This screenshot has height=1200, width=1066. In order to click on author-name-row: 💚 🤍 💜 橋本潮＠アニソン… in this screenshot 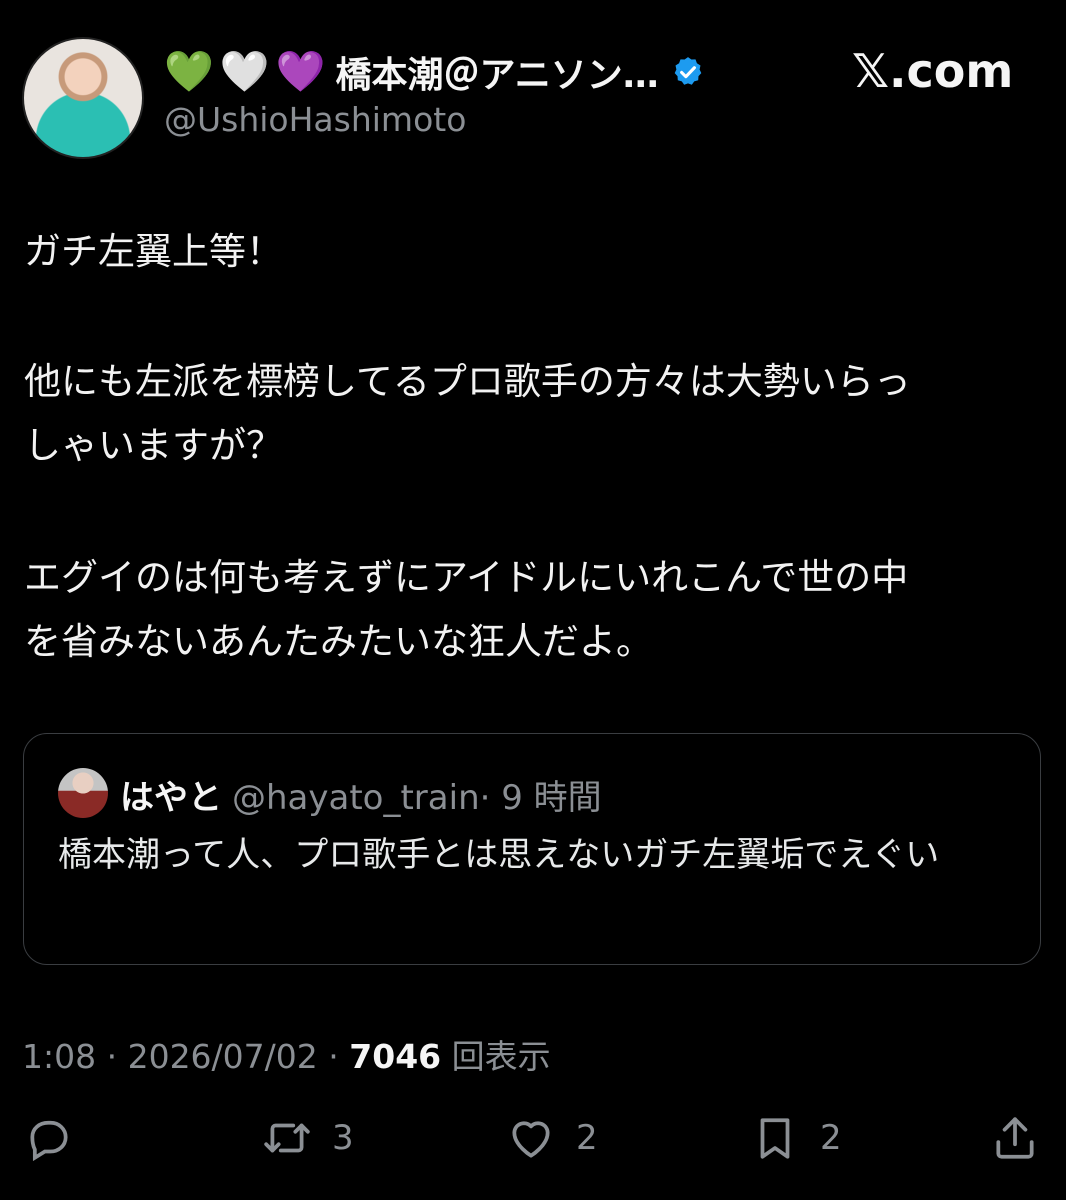, I will do `click(434, 72)`.